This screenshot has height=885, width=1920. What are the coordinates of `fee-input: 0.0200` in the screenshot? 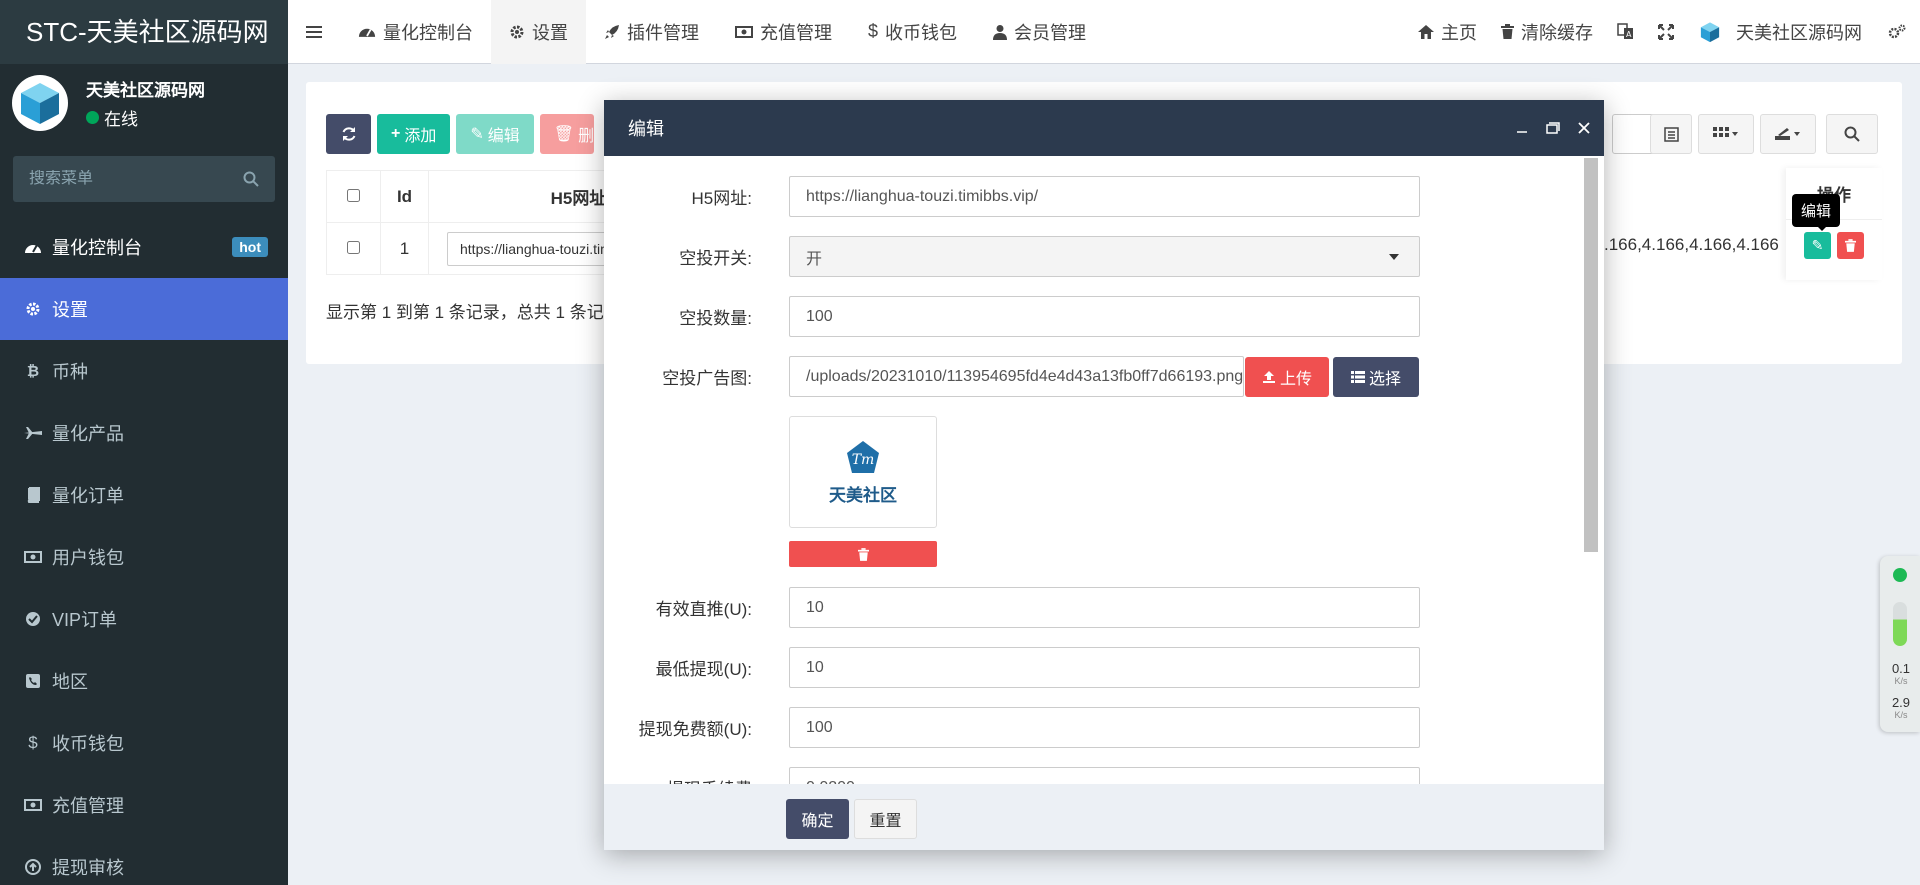 It's located at (1104, 775).